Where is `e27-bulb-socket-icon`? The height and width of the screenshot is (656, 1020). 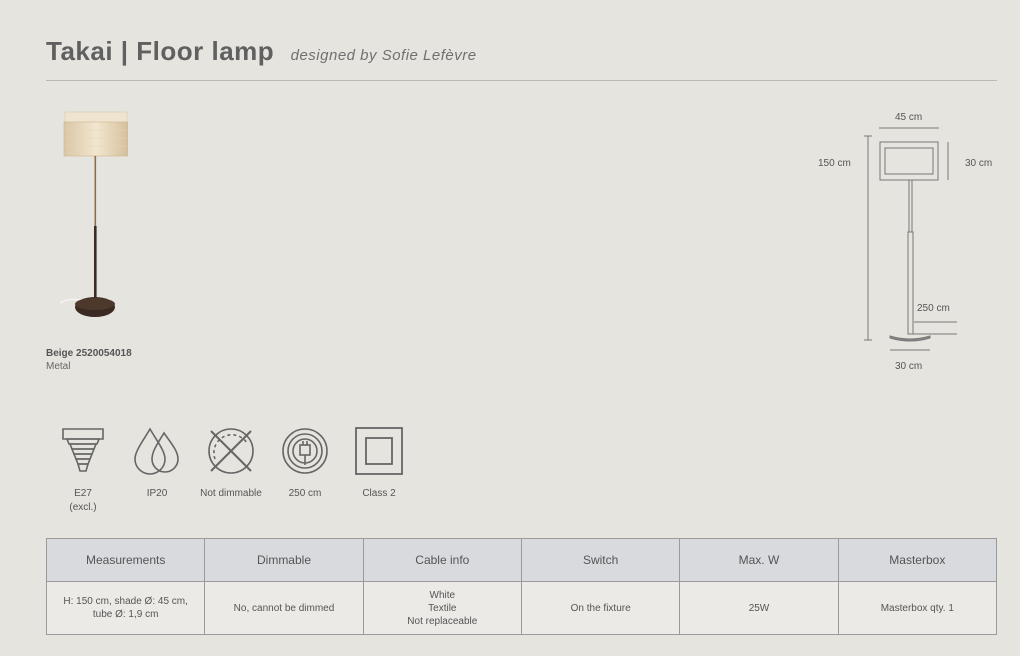 e27-bulb-socket-icon is located at coordinates (83, 450).